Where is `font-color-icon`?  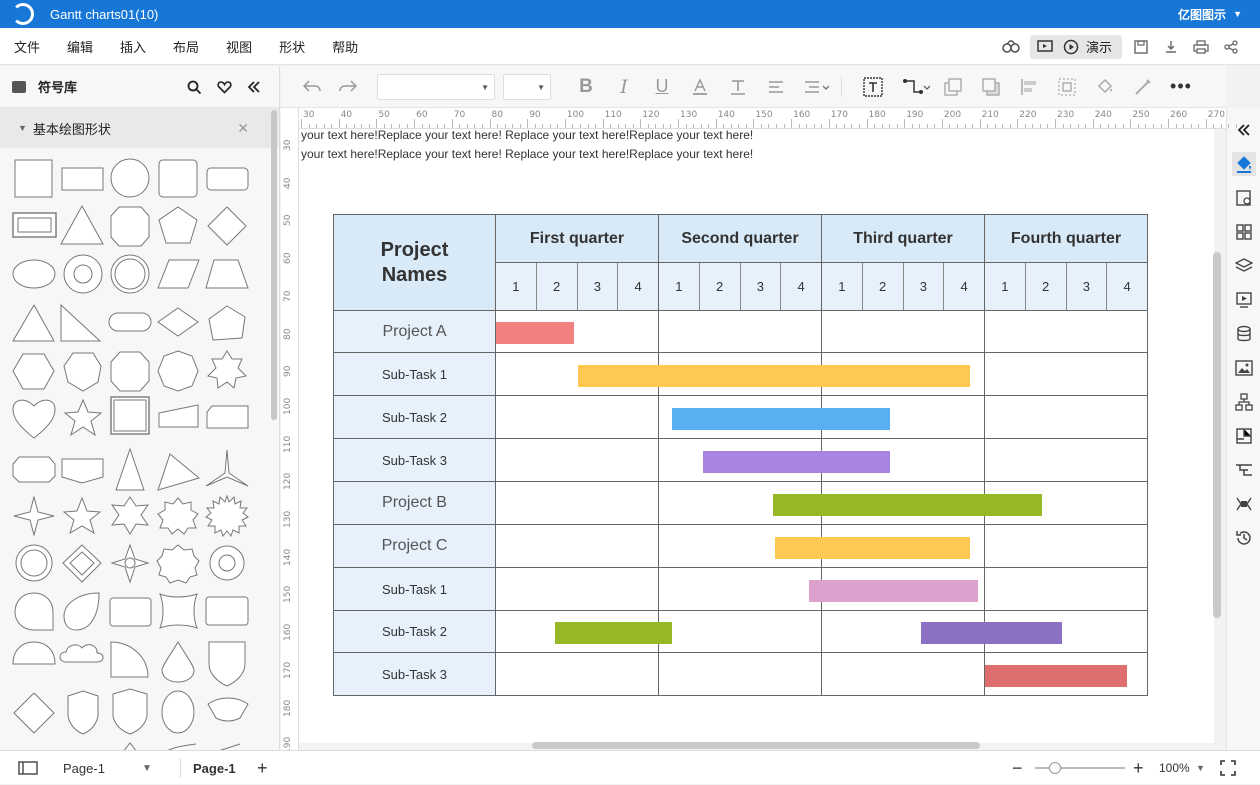 font-color-icon is located at coordinates (700, 87).